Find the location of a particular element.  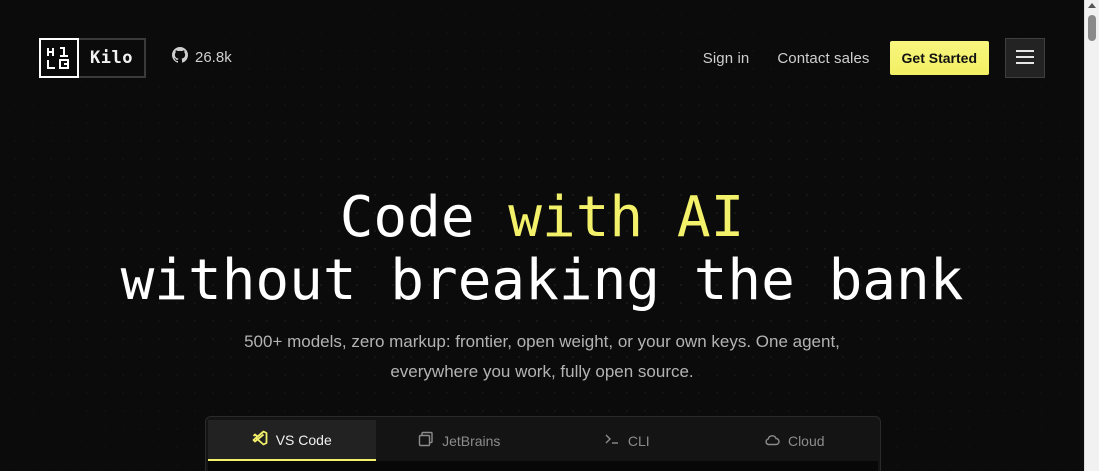

tab-label: Cloud is located at coordinates (806, 440).